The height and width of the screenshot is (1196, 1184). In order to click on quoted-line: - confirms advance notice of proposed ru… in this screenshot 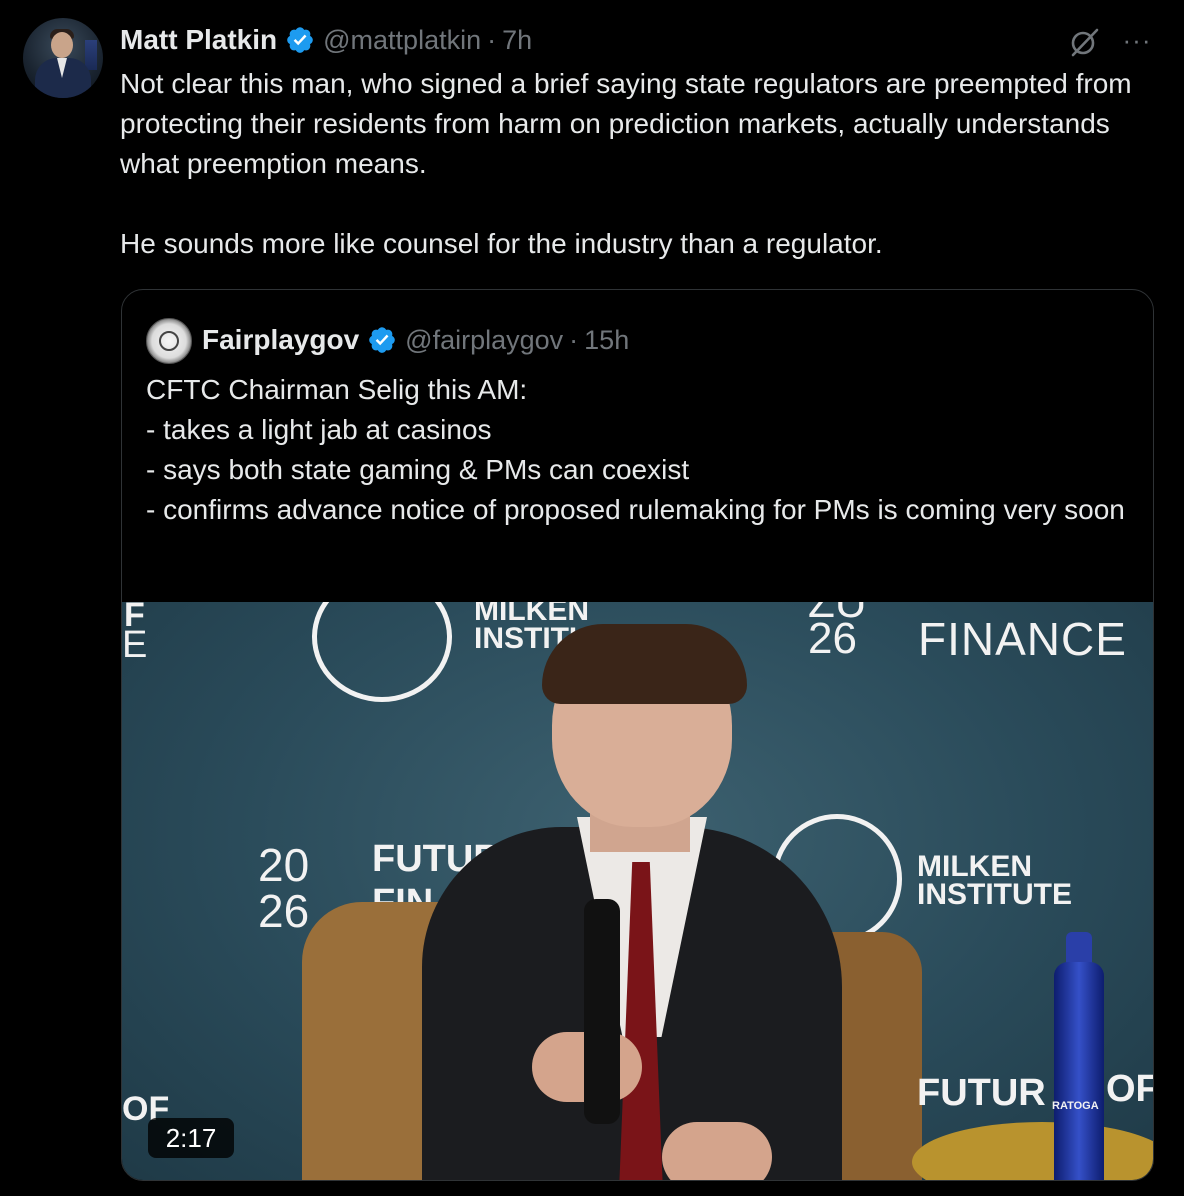, I will do `click(635, 509)`.